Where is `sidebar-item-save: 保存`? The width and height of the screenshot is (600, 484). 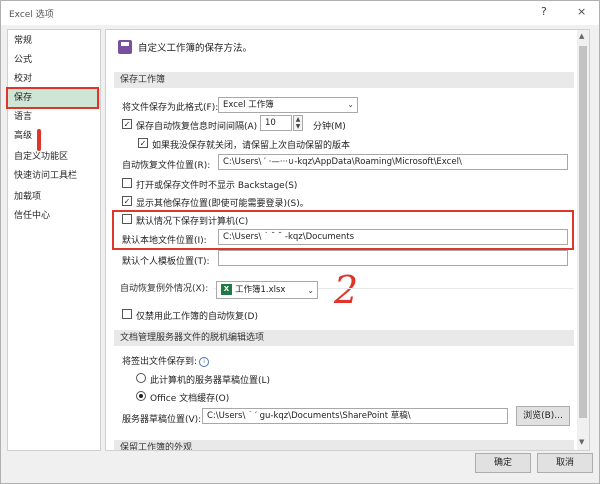
sidebar-item-save: 保存 is located at coordinates (53, 98).